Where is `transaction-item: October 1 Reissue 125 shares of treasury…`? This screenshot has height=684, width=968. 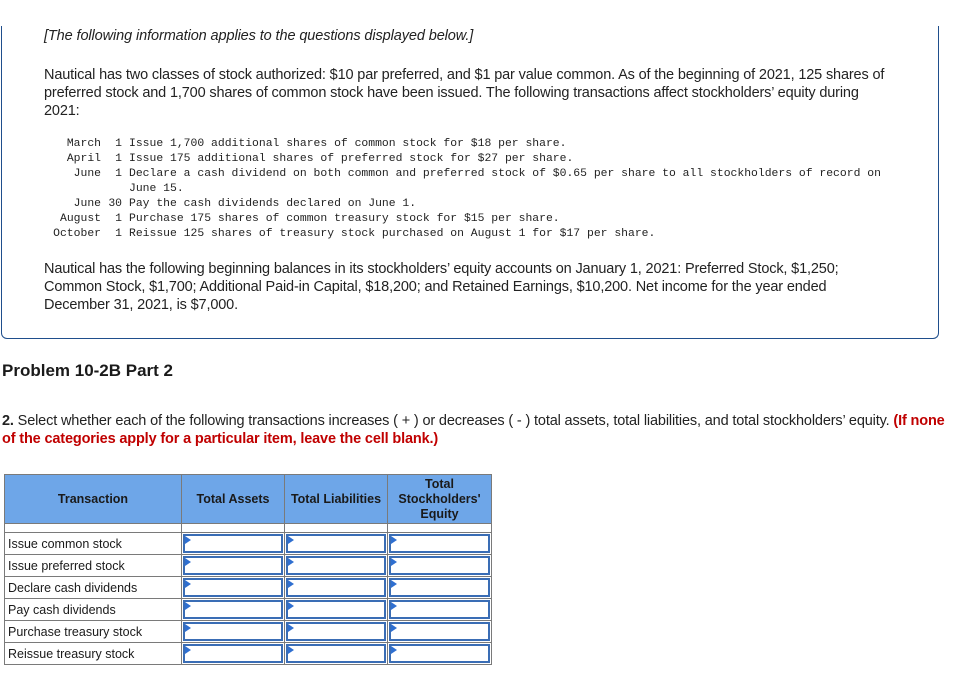 transaction-item: October 1 Reissue 125 shares of treasury… is located at coordinates (469, 234).